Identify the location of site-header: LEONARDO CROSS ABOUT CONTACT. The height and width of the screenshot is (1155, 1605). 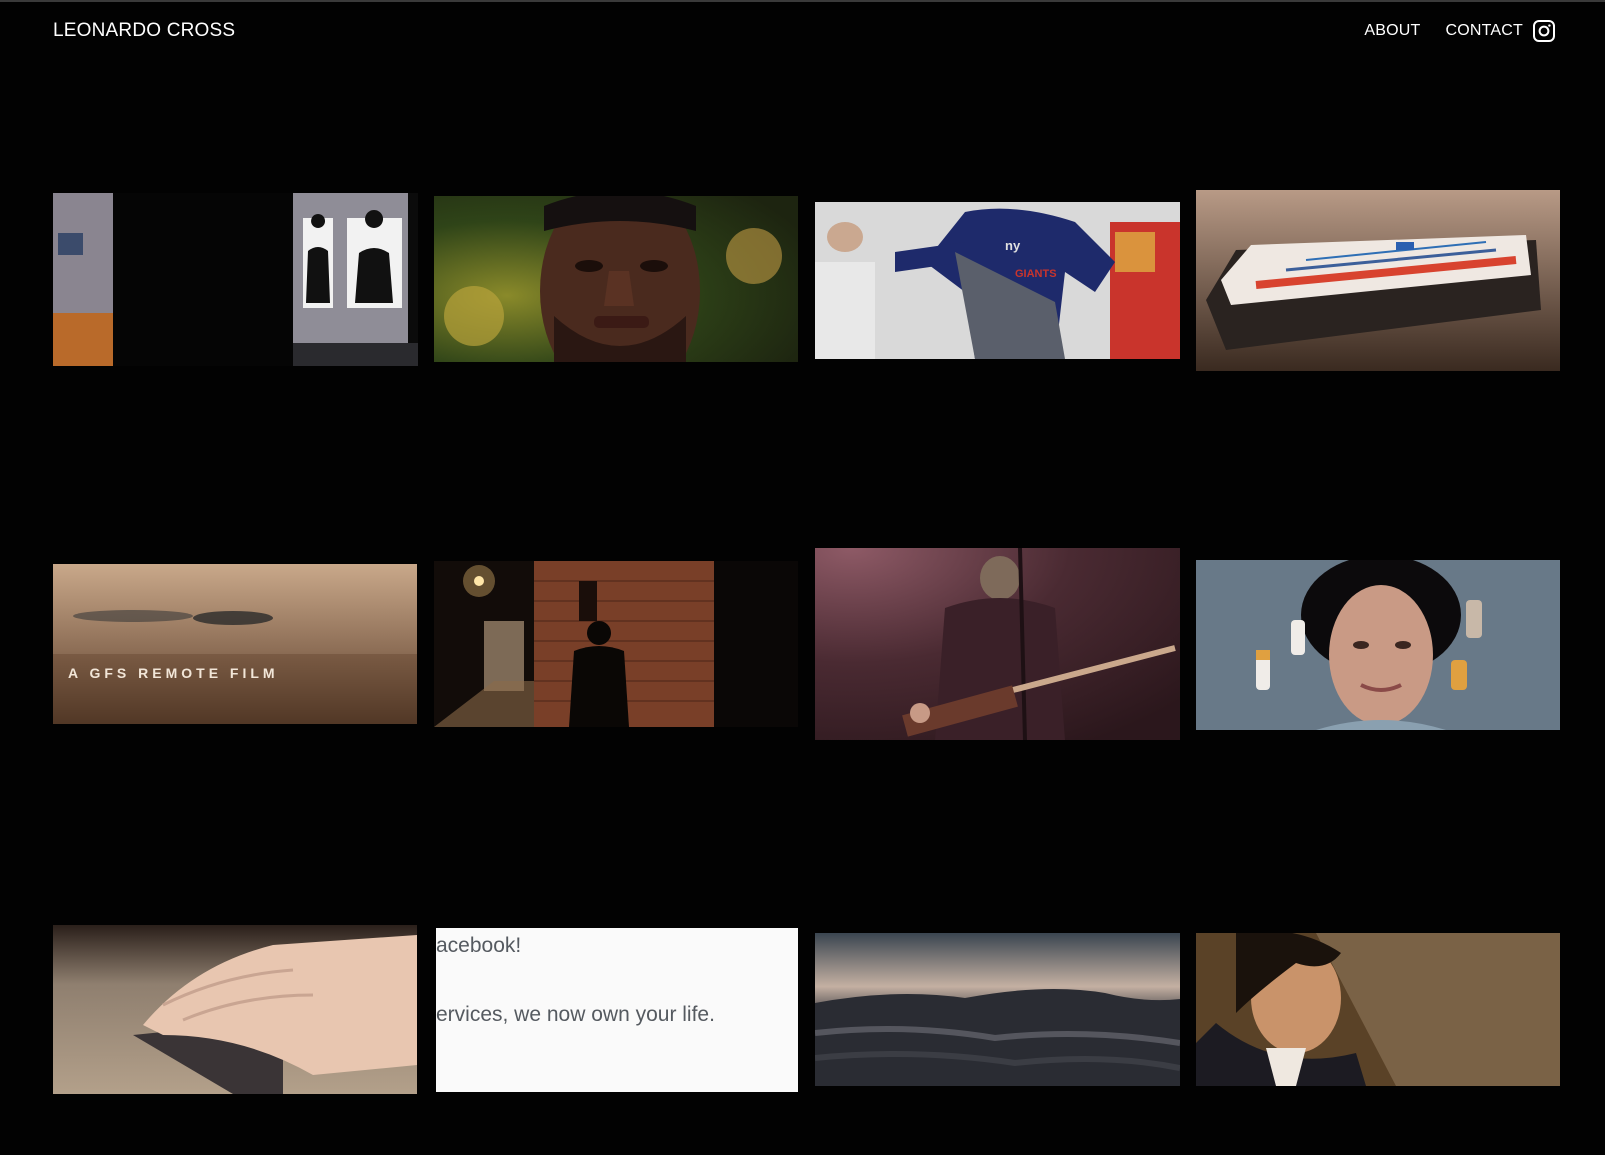
(802, 32).